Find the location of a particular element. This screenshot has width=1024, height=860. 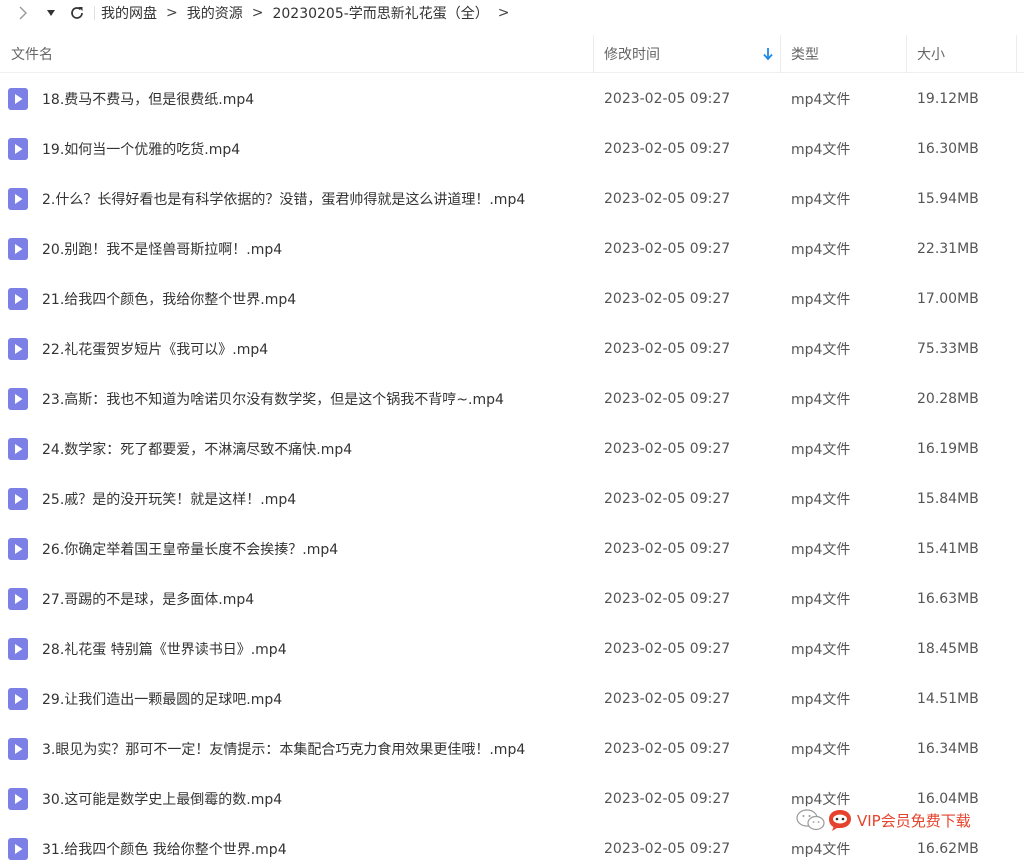

breadcrumb-item-my-resources: 我的资源 is located at coordinates (215, 13).